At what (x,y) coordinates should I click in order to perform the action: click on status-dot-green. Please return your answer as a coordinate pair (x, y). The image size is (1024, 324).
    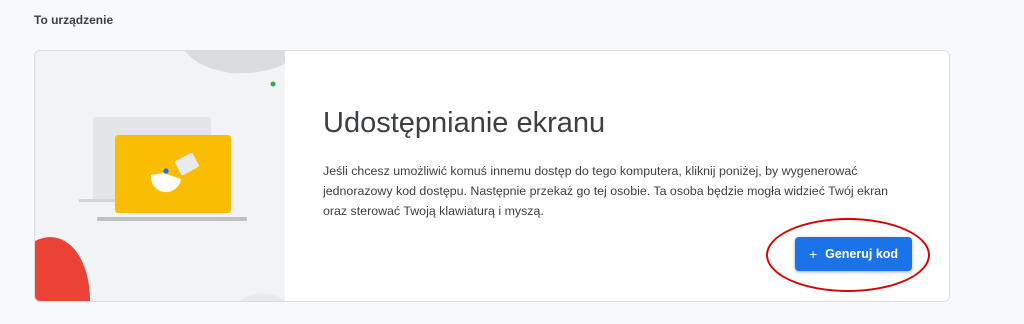
    Looking at the image, I should click on (273, 84).